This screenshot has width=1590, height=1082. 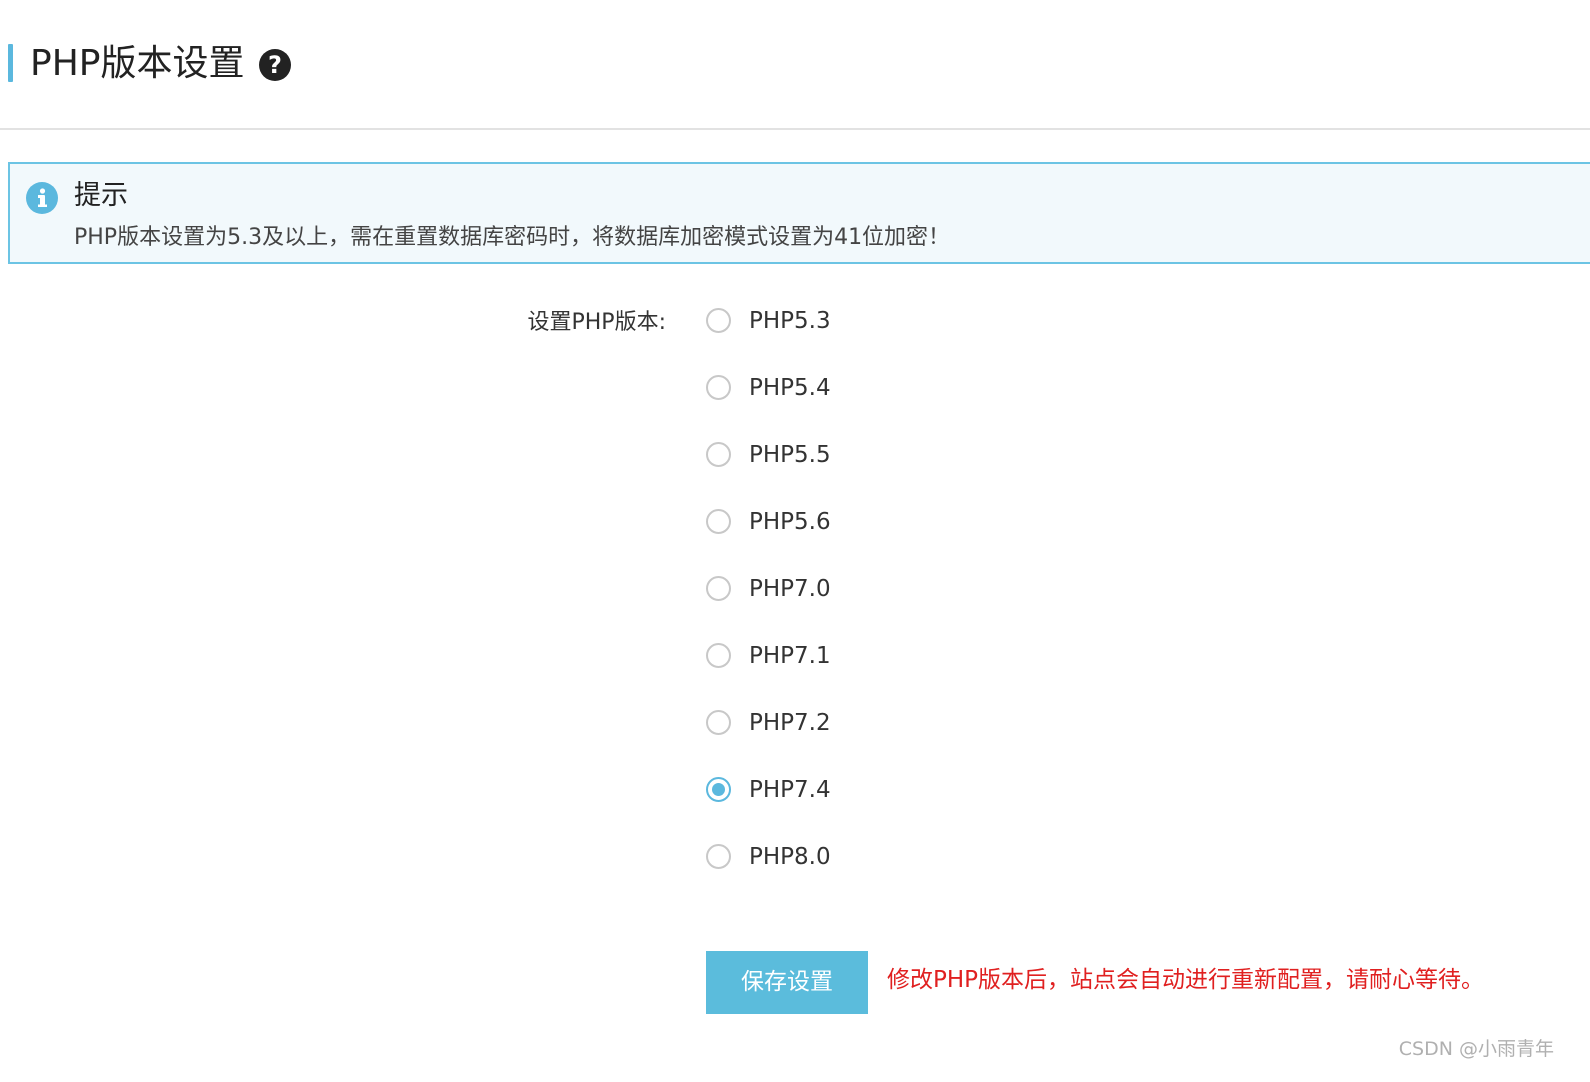 I want to click on radio-label: PHP7.2, so click(x=790, y=723).